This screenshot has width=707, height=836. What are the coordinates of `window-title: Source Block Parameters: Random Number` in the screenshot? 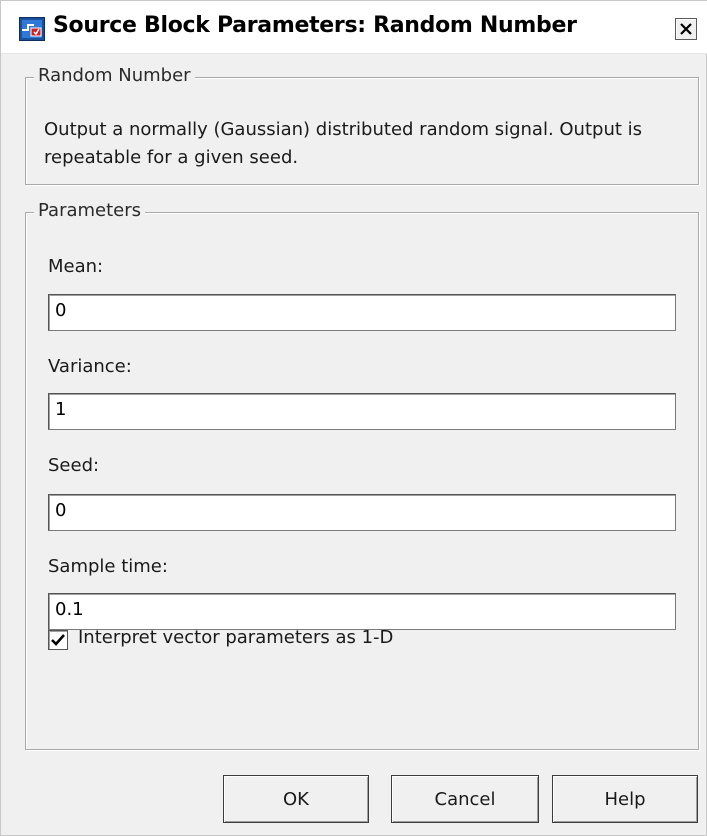 It's located at (315, 25).